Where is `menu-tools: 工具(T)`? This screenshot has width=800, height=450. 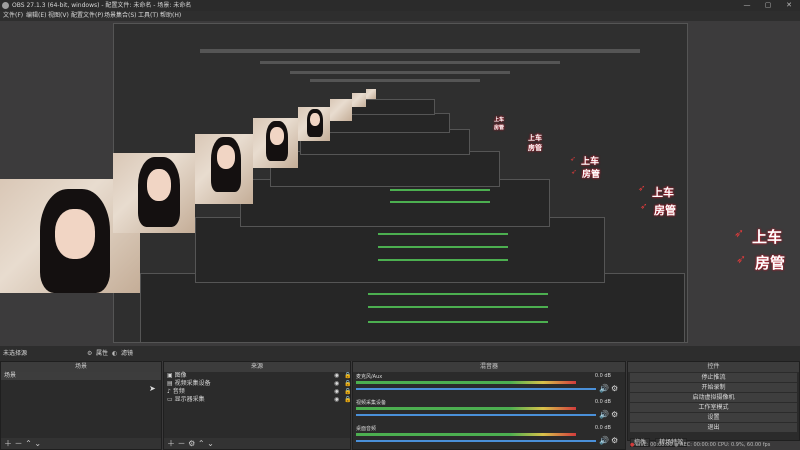 menu-tools: 工具(T) is located at coordinates (148, 16).